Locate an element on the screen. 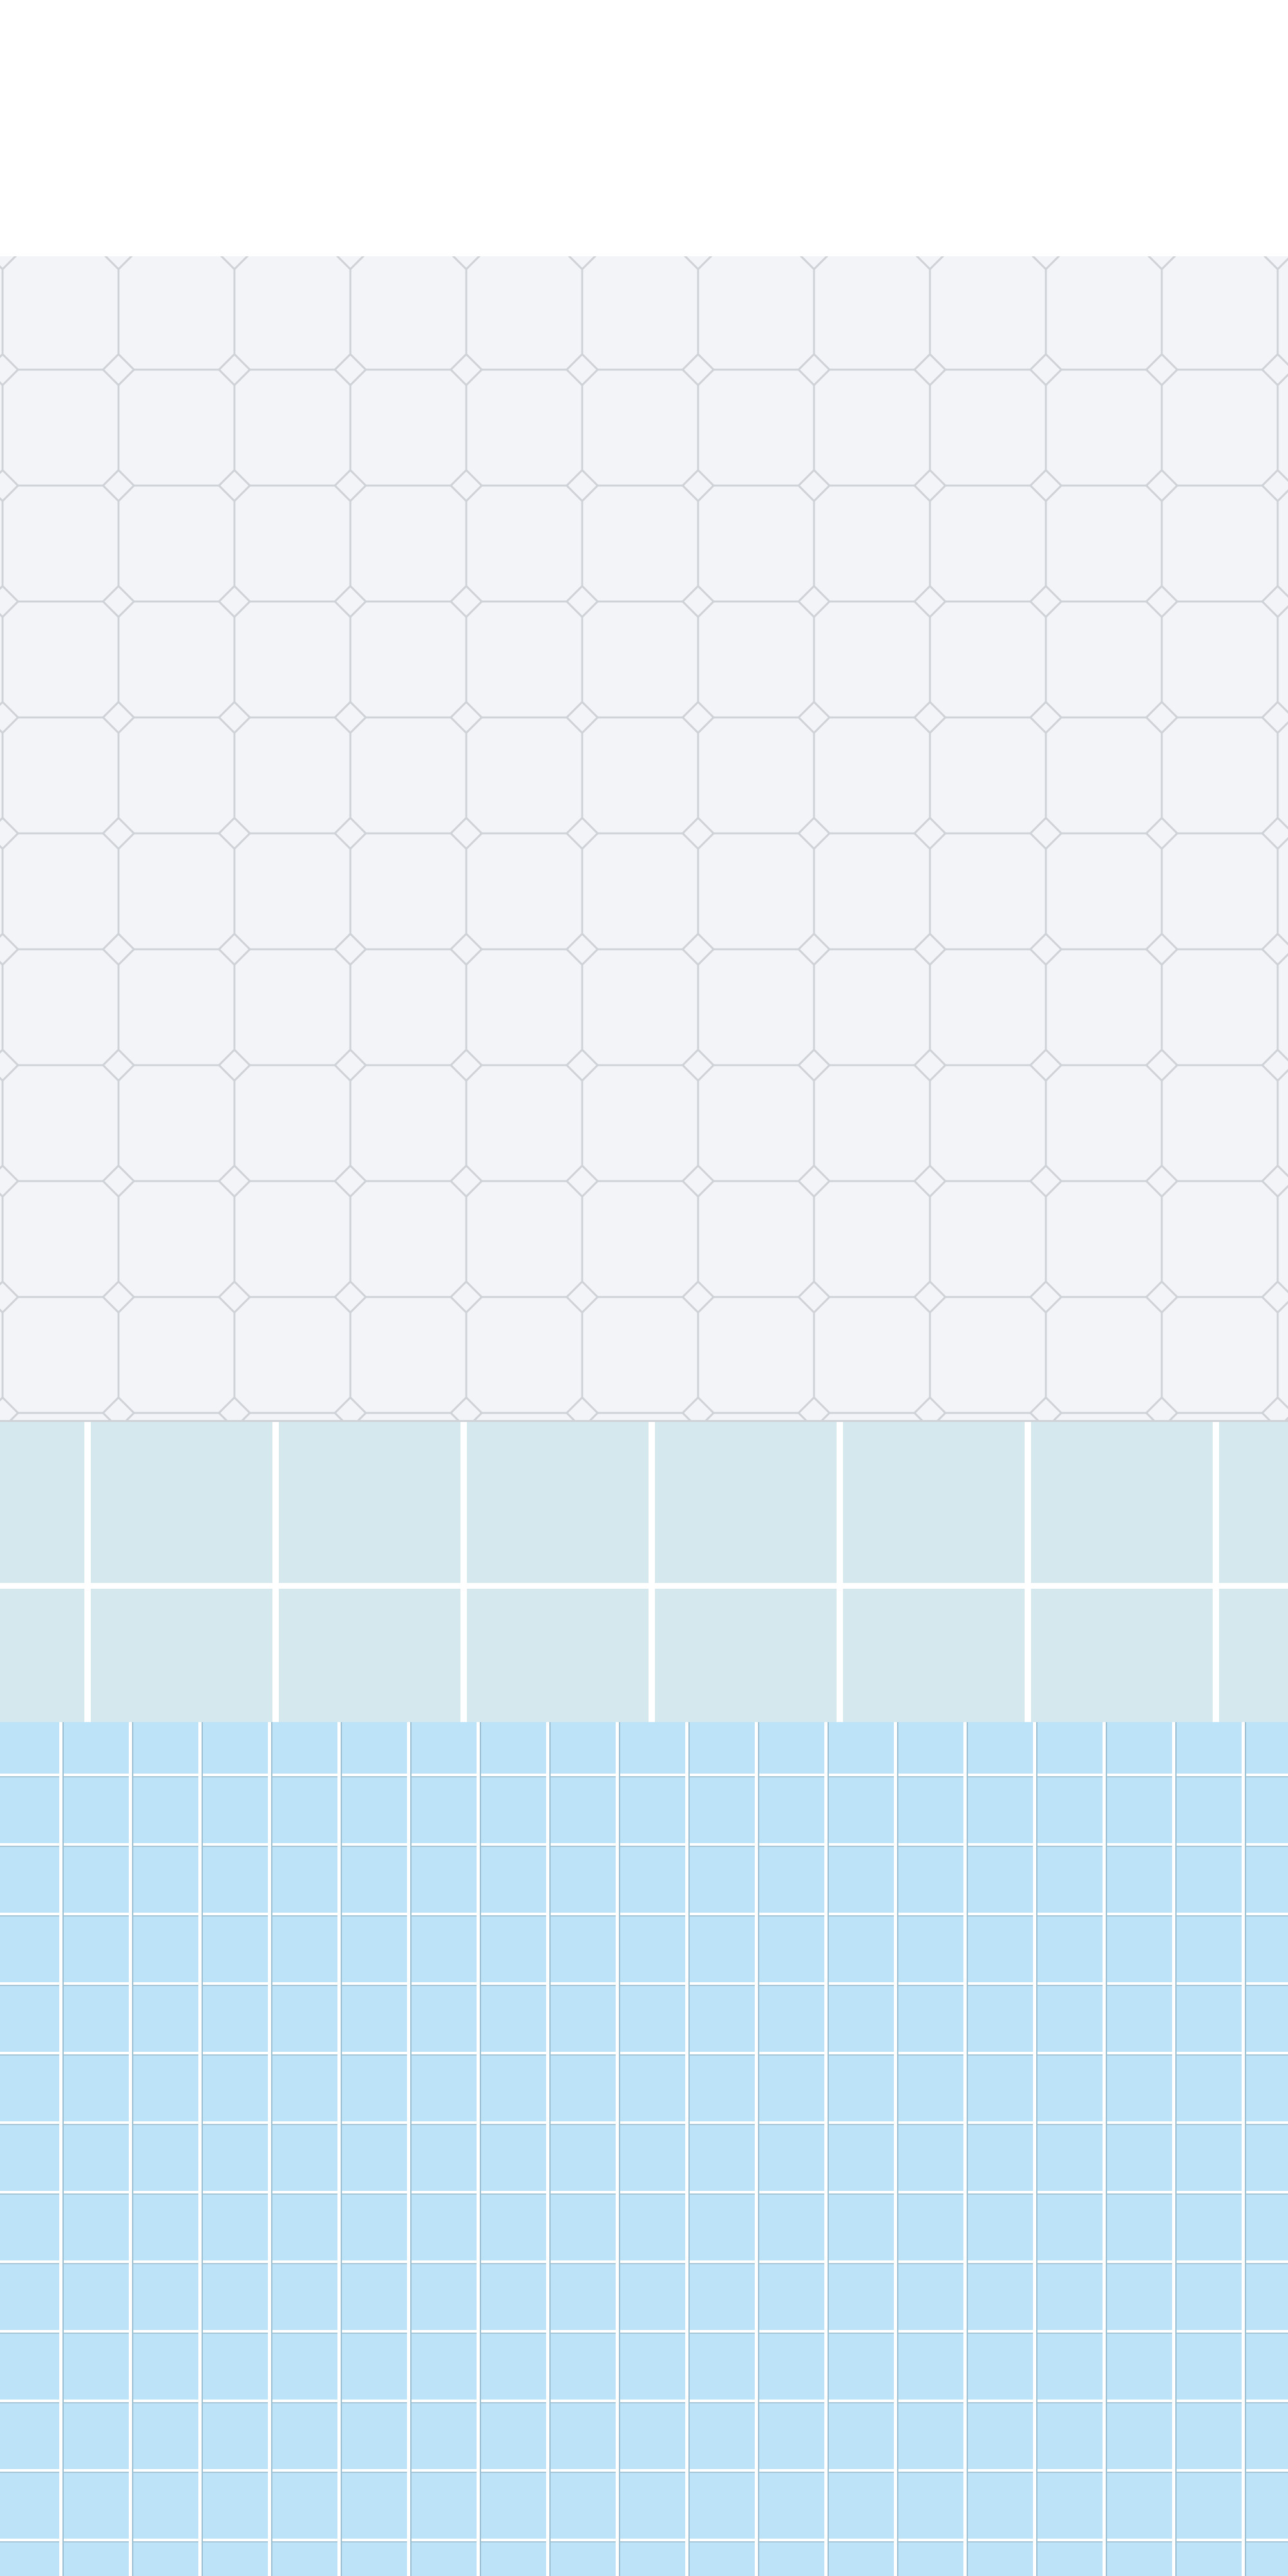 The height and width of the screenshot is (2576, 1288). blank-top-area is located at coordinates (644, 128).